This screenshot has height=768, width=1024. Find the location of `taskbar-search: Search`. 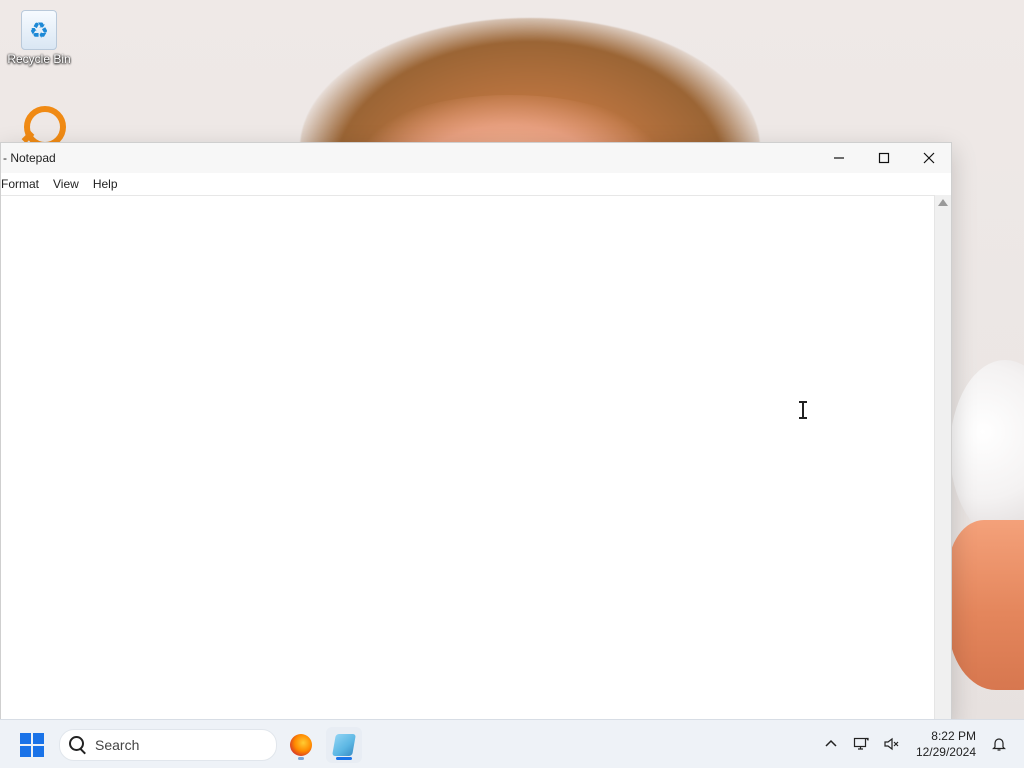

taskbar-search: Search is located at coordinates (168, 745).